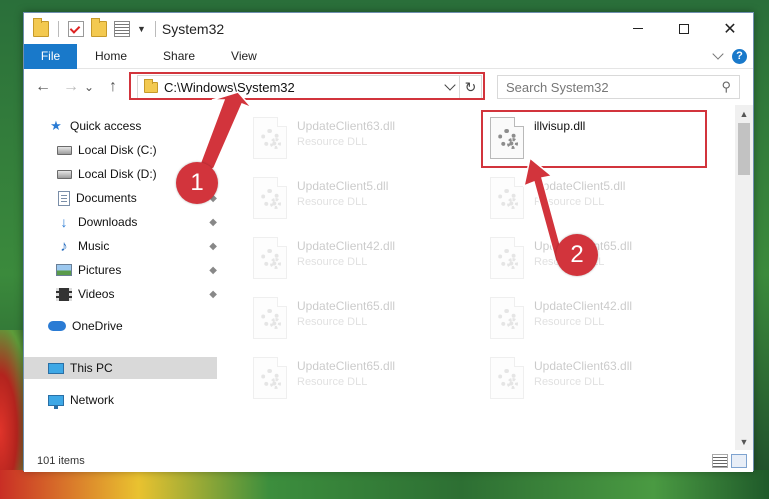 This screenshot has width=769, height=499. What do you see at coordinates (64, 270) in the screenshot?
I see `pictures-icon` at bounding box center [64, 270].